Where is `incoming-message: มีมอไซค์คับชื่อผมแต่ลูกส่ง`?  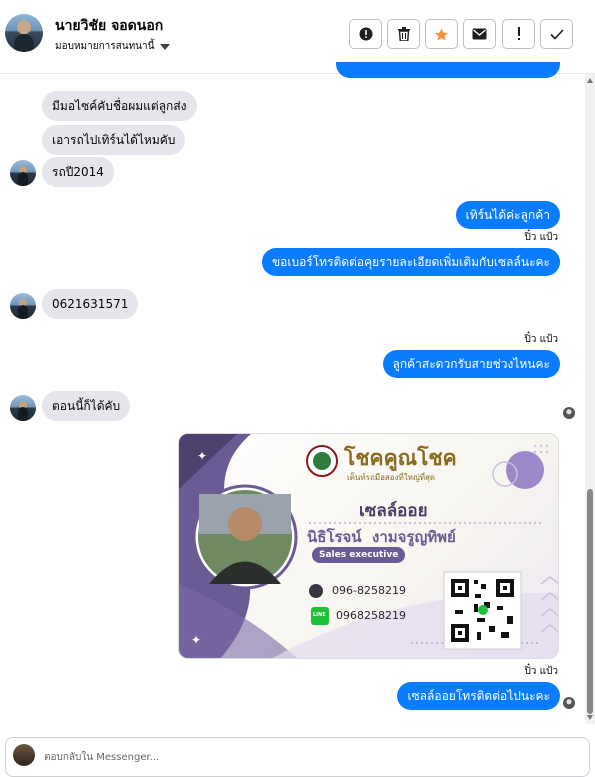 incoming-message: มีมอไซค์คับชื่อผมแต่ลูกส่ง is located at coordinates (119, 106).